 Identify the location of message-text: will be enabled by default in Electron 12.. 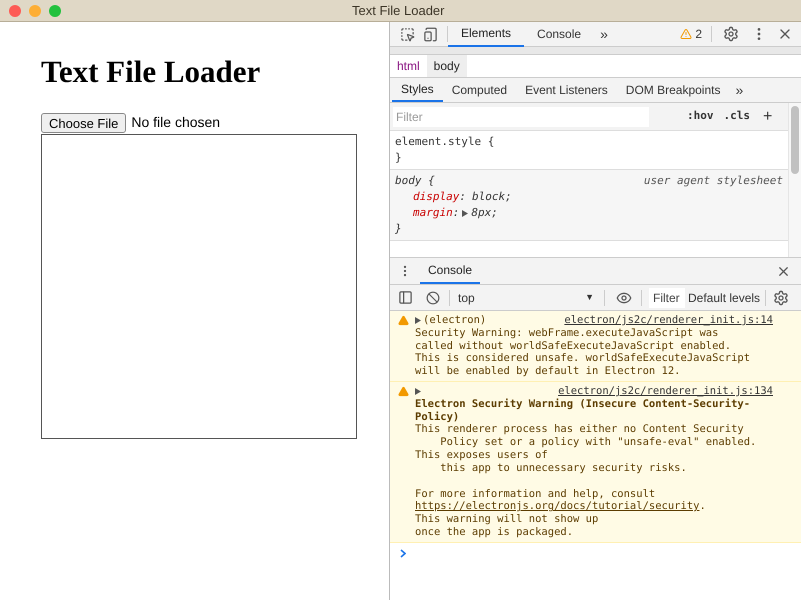
(548, 371).